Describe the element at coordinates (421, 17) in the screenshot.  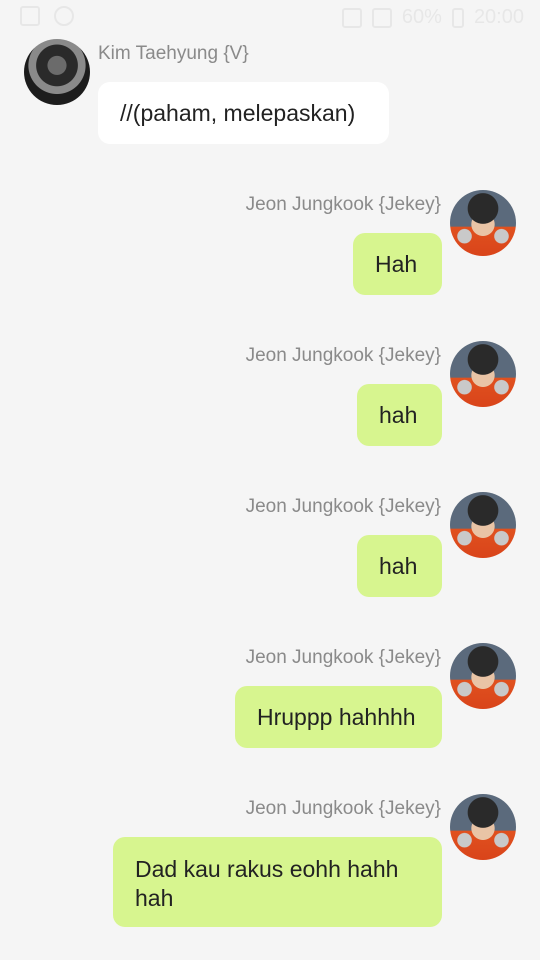
I see `battery-level: 60%` at that location.